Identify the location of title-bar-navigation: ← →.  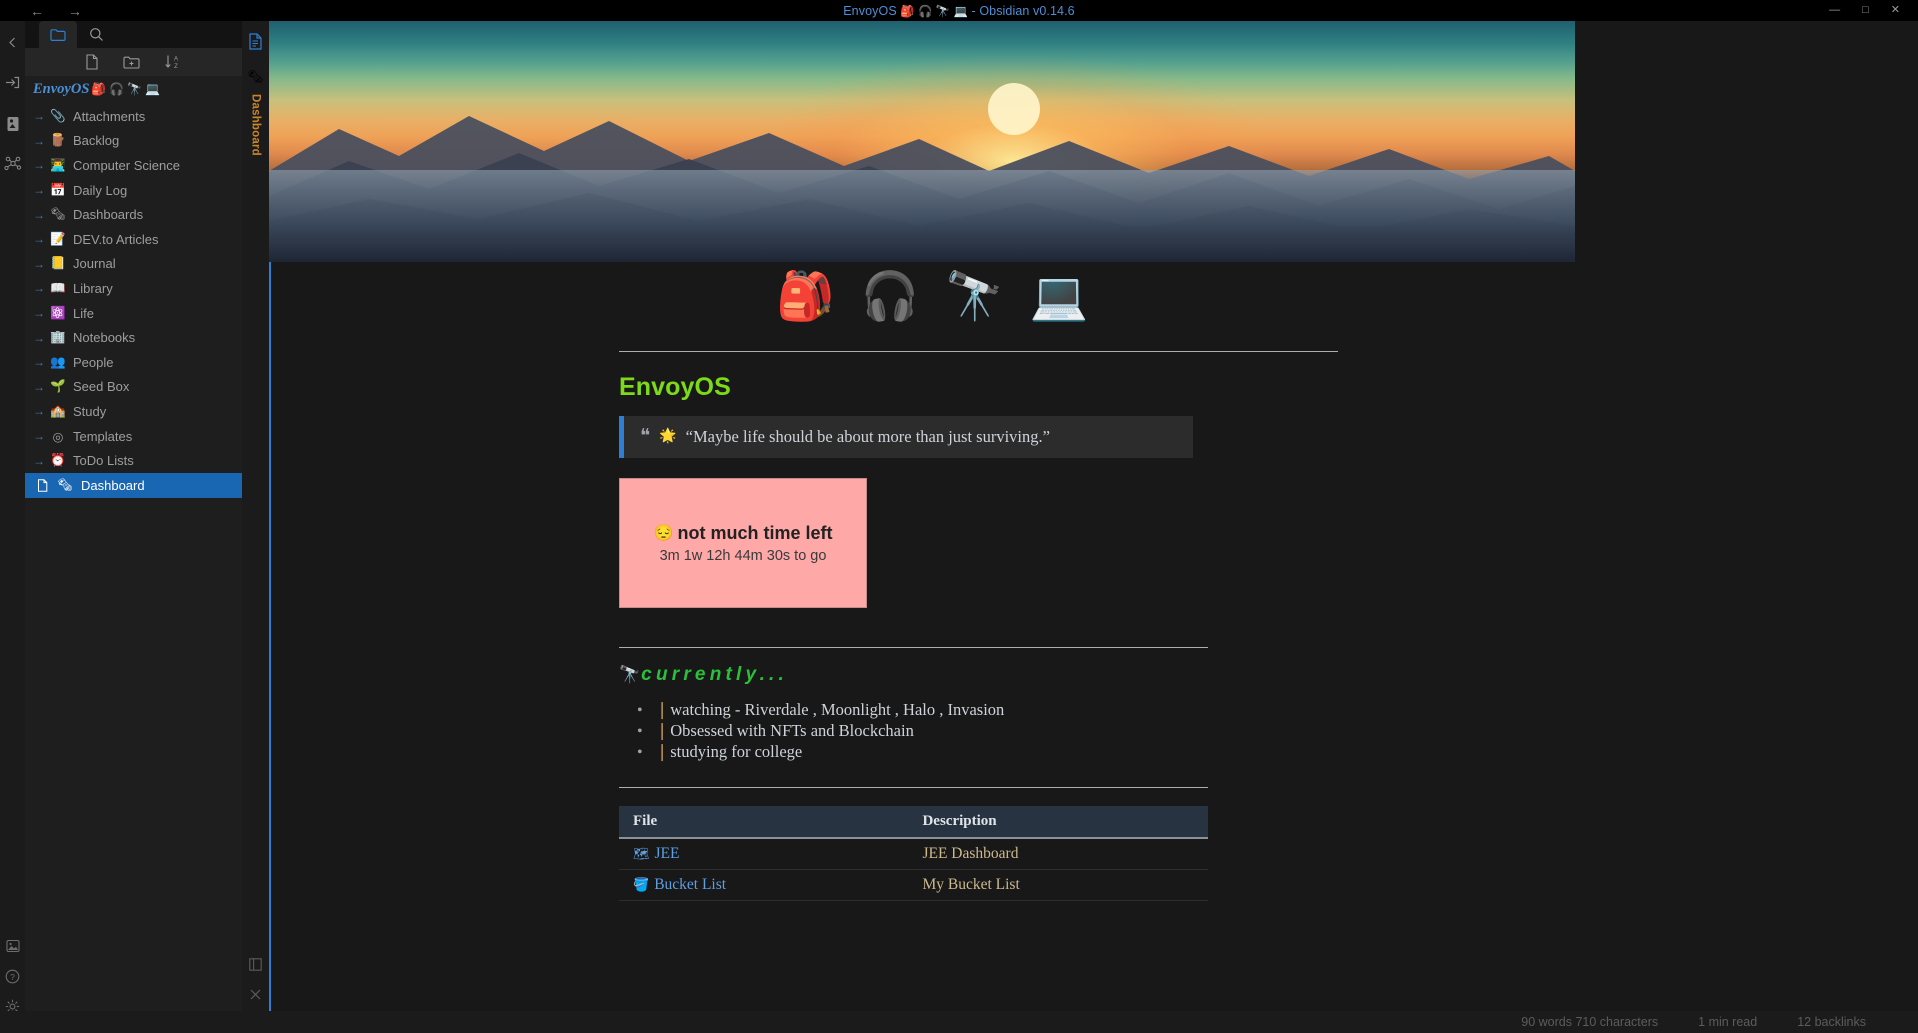
(56, 11).